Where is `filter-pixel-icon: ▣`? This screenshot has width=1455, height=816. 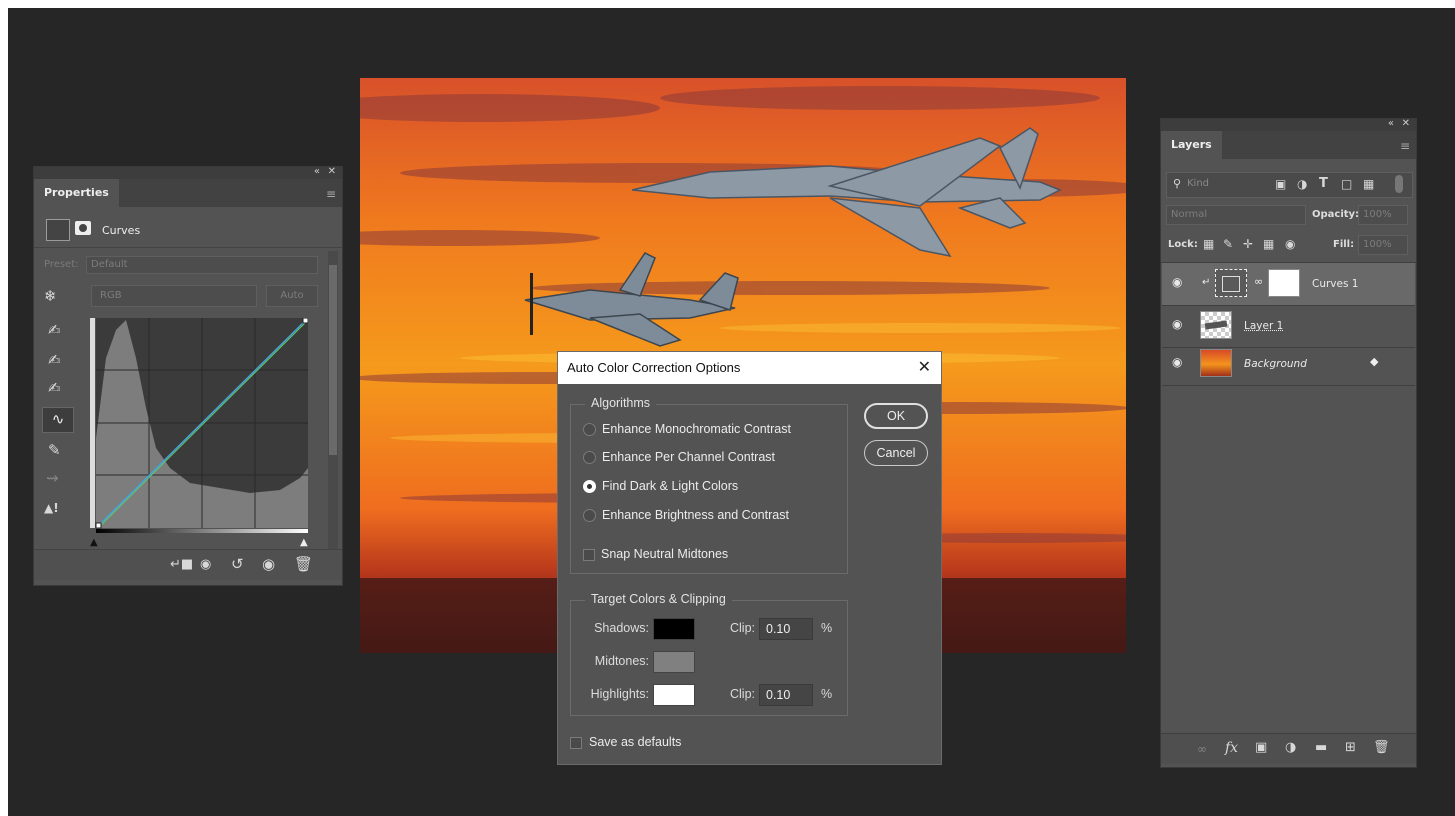
filter-pixel-icon: ▣ is located at coordinates (1280, 184).